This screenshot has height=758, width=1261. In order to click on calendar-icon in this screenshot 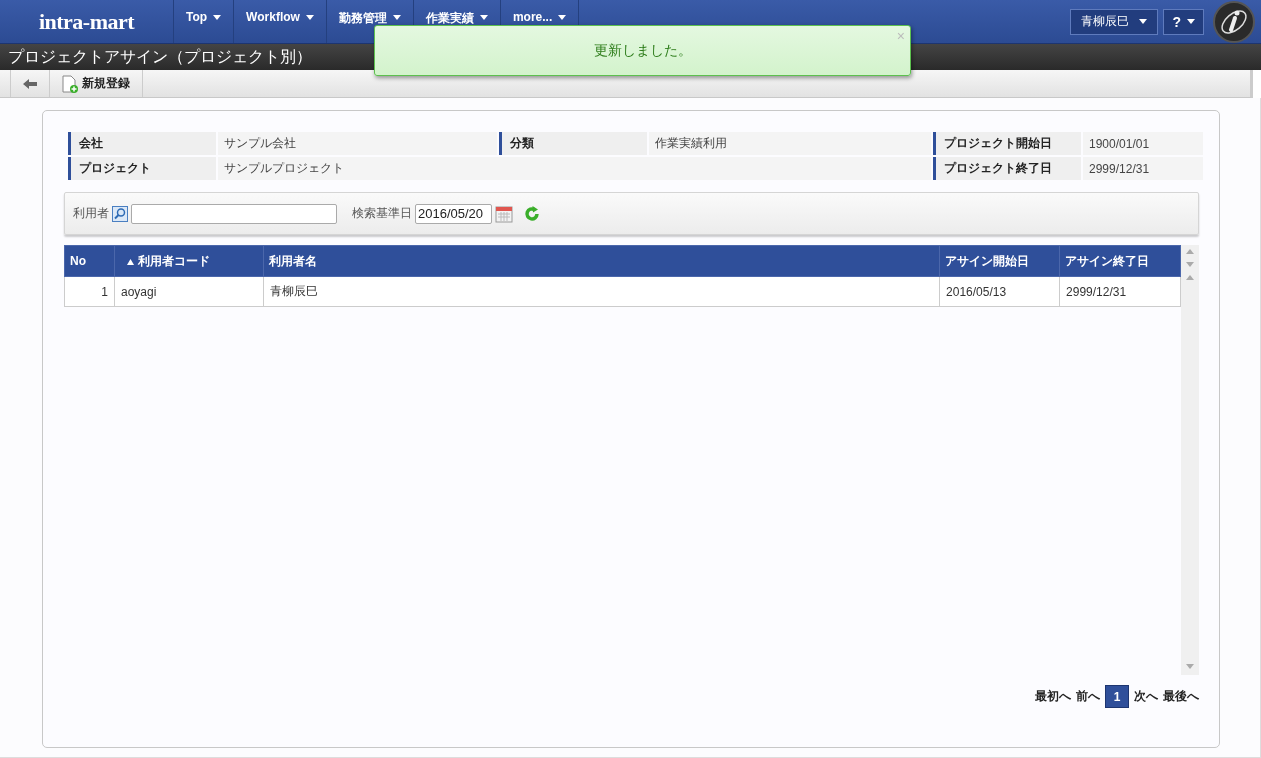, I will do `click(504, 213)`.